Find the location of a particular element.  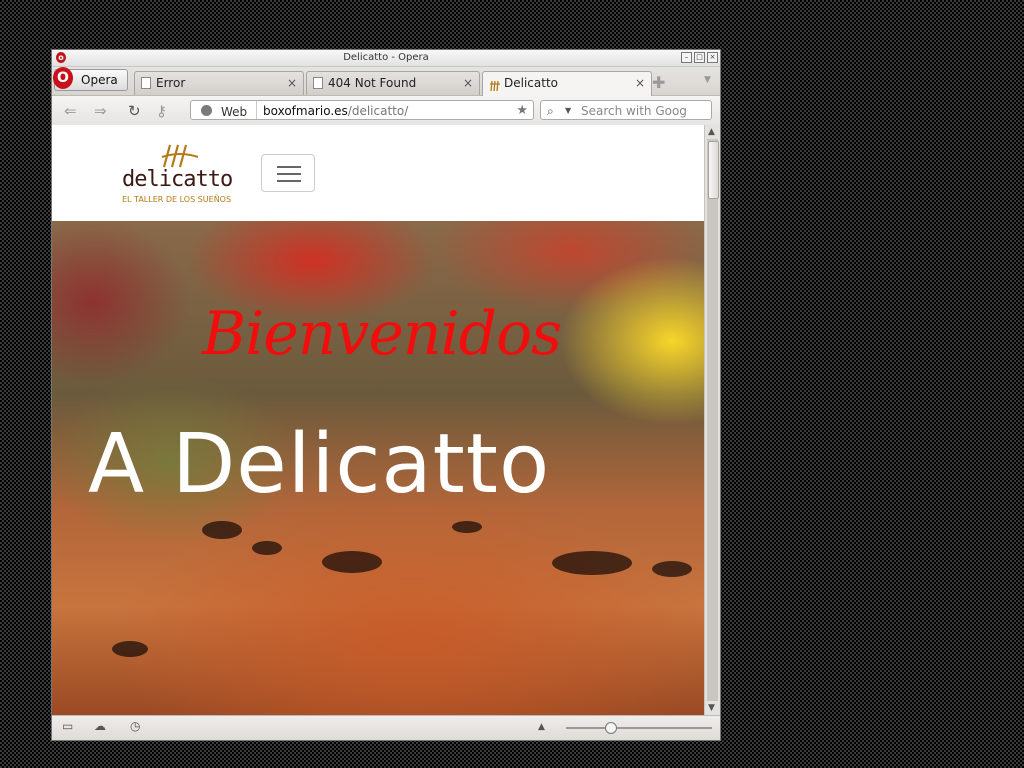

hero-title: A Delicatto is located at coordinates (319, 464).